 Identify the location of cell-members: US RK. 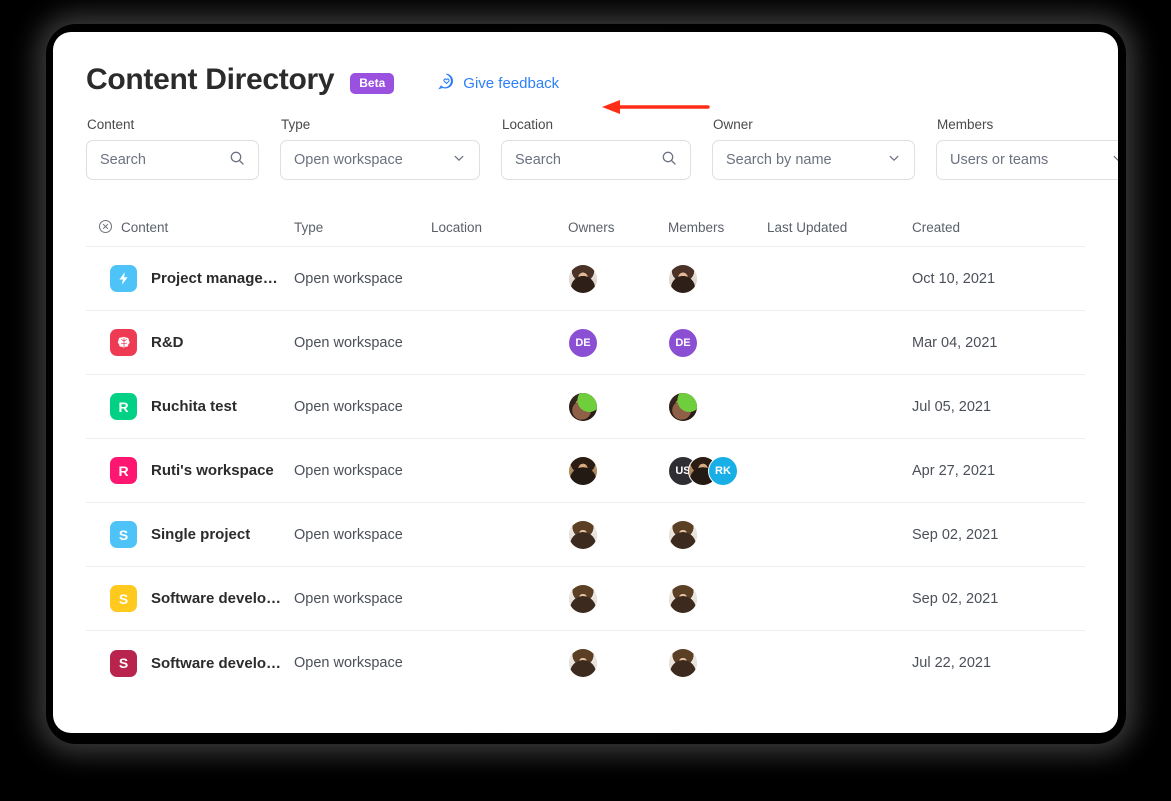
(717, 470).